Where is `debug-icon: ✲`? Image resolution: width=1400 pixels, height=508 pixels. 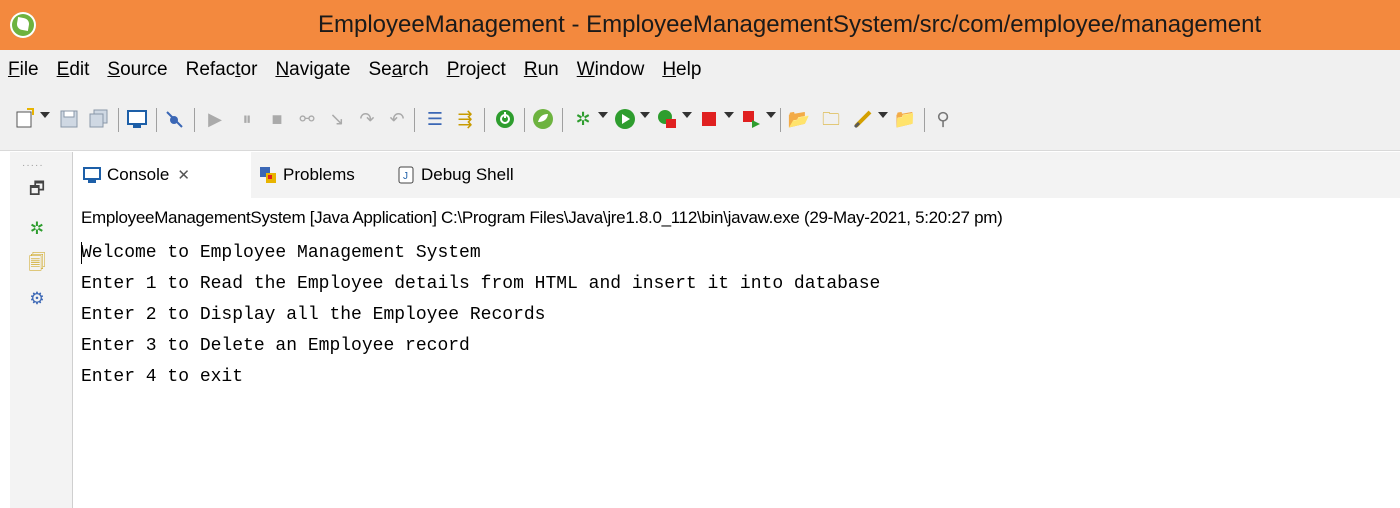
debug-icon: ✲ is located at coordinates (583, 119).